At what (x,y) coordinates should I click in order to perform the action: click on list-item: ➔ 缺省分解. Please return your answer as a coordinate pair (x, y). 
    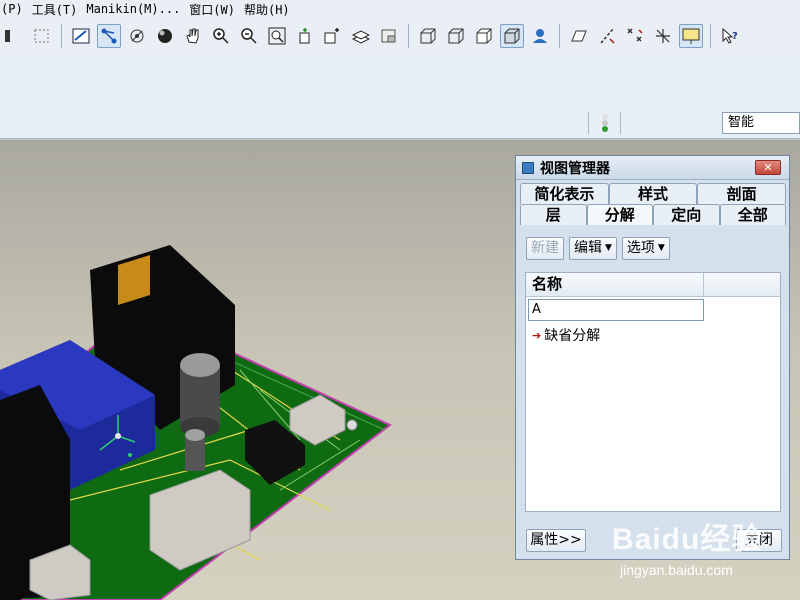
    Looking at the image, I should click on (566, 335).